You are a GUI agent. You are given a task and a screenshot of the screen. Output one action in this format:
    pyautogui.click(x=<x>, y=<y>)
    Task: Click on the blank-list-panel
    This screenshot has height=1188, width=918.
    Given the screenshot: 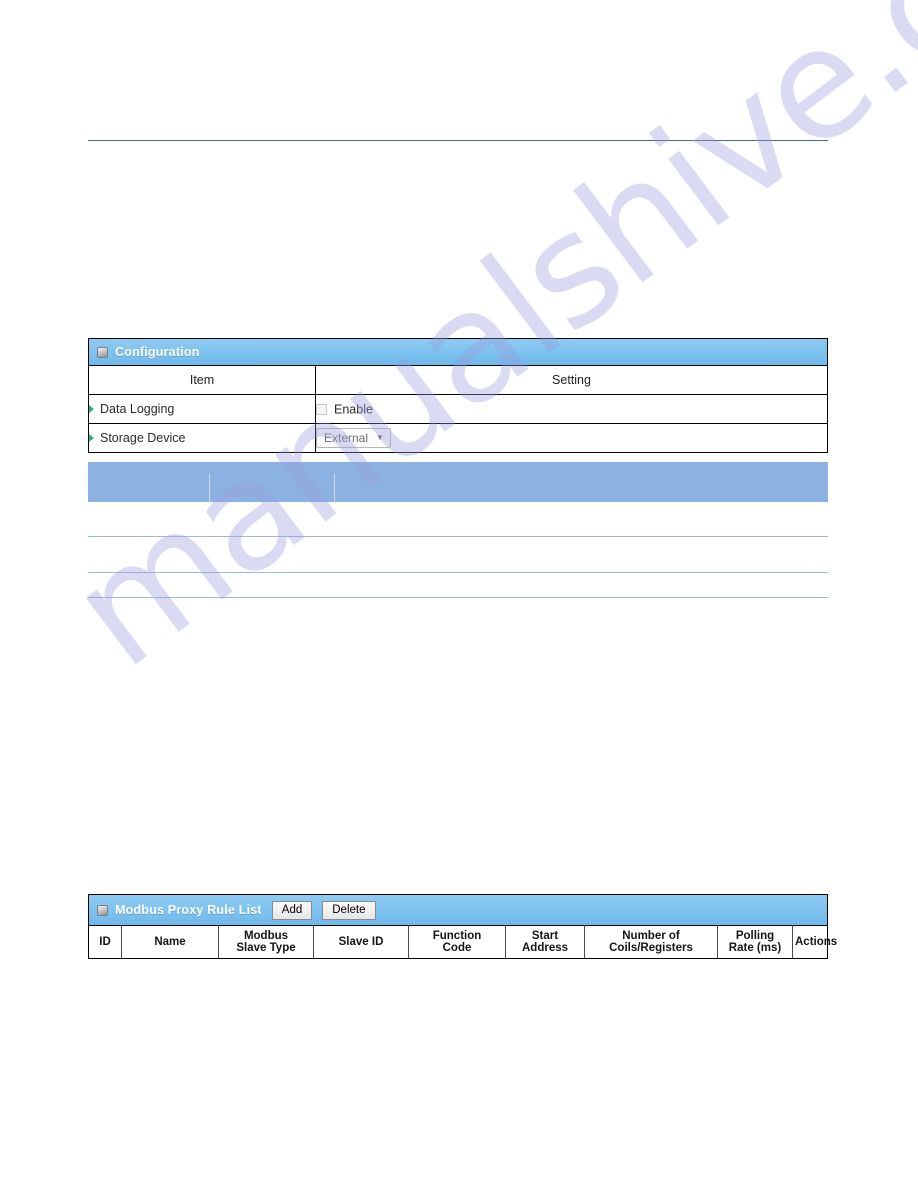 What is the action you would take?
    pyautogui.click(x=458, y=530)
    